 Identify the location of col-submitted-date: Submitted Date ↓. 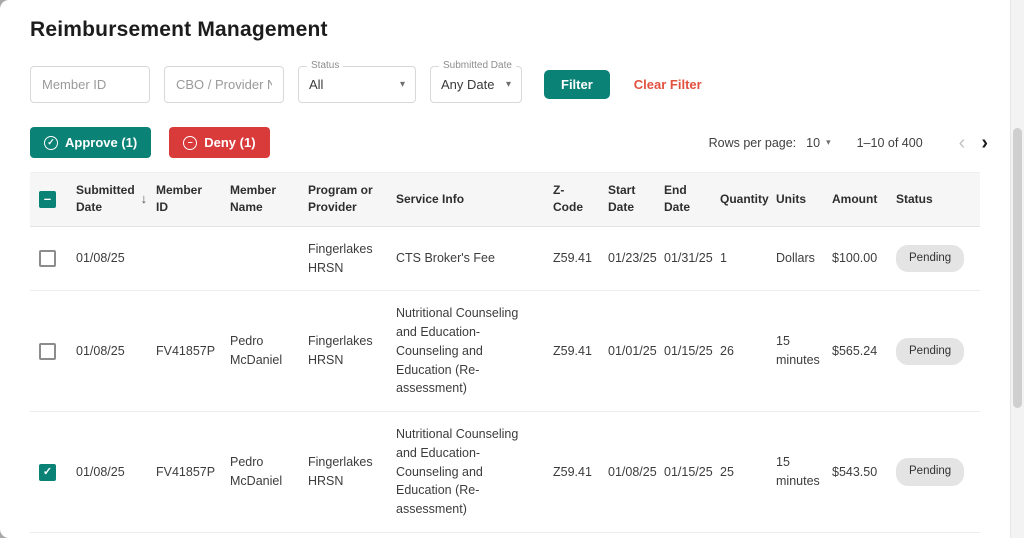
(108, 199).